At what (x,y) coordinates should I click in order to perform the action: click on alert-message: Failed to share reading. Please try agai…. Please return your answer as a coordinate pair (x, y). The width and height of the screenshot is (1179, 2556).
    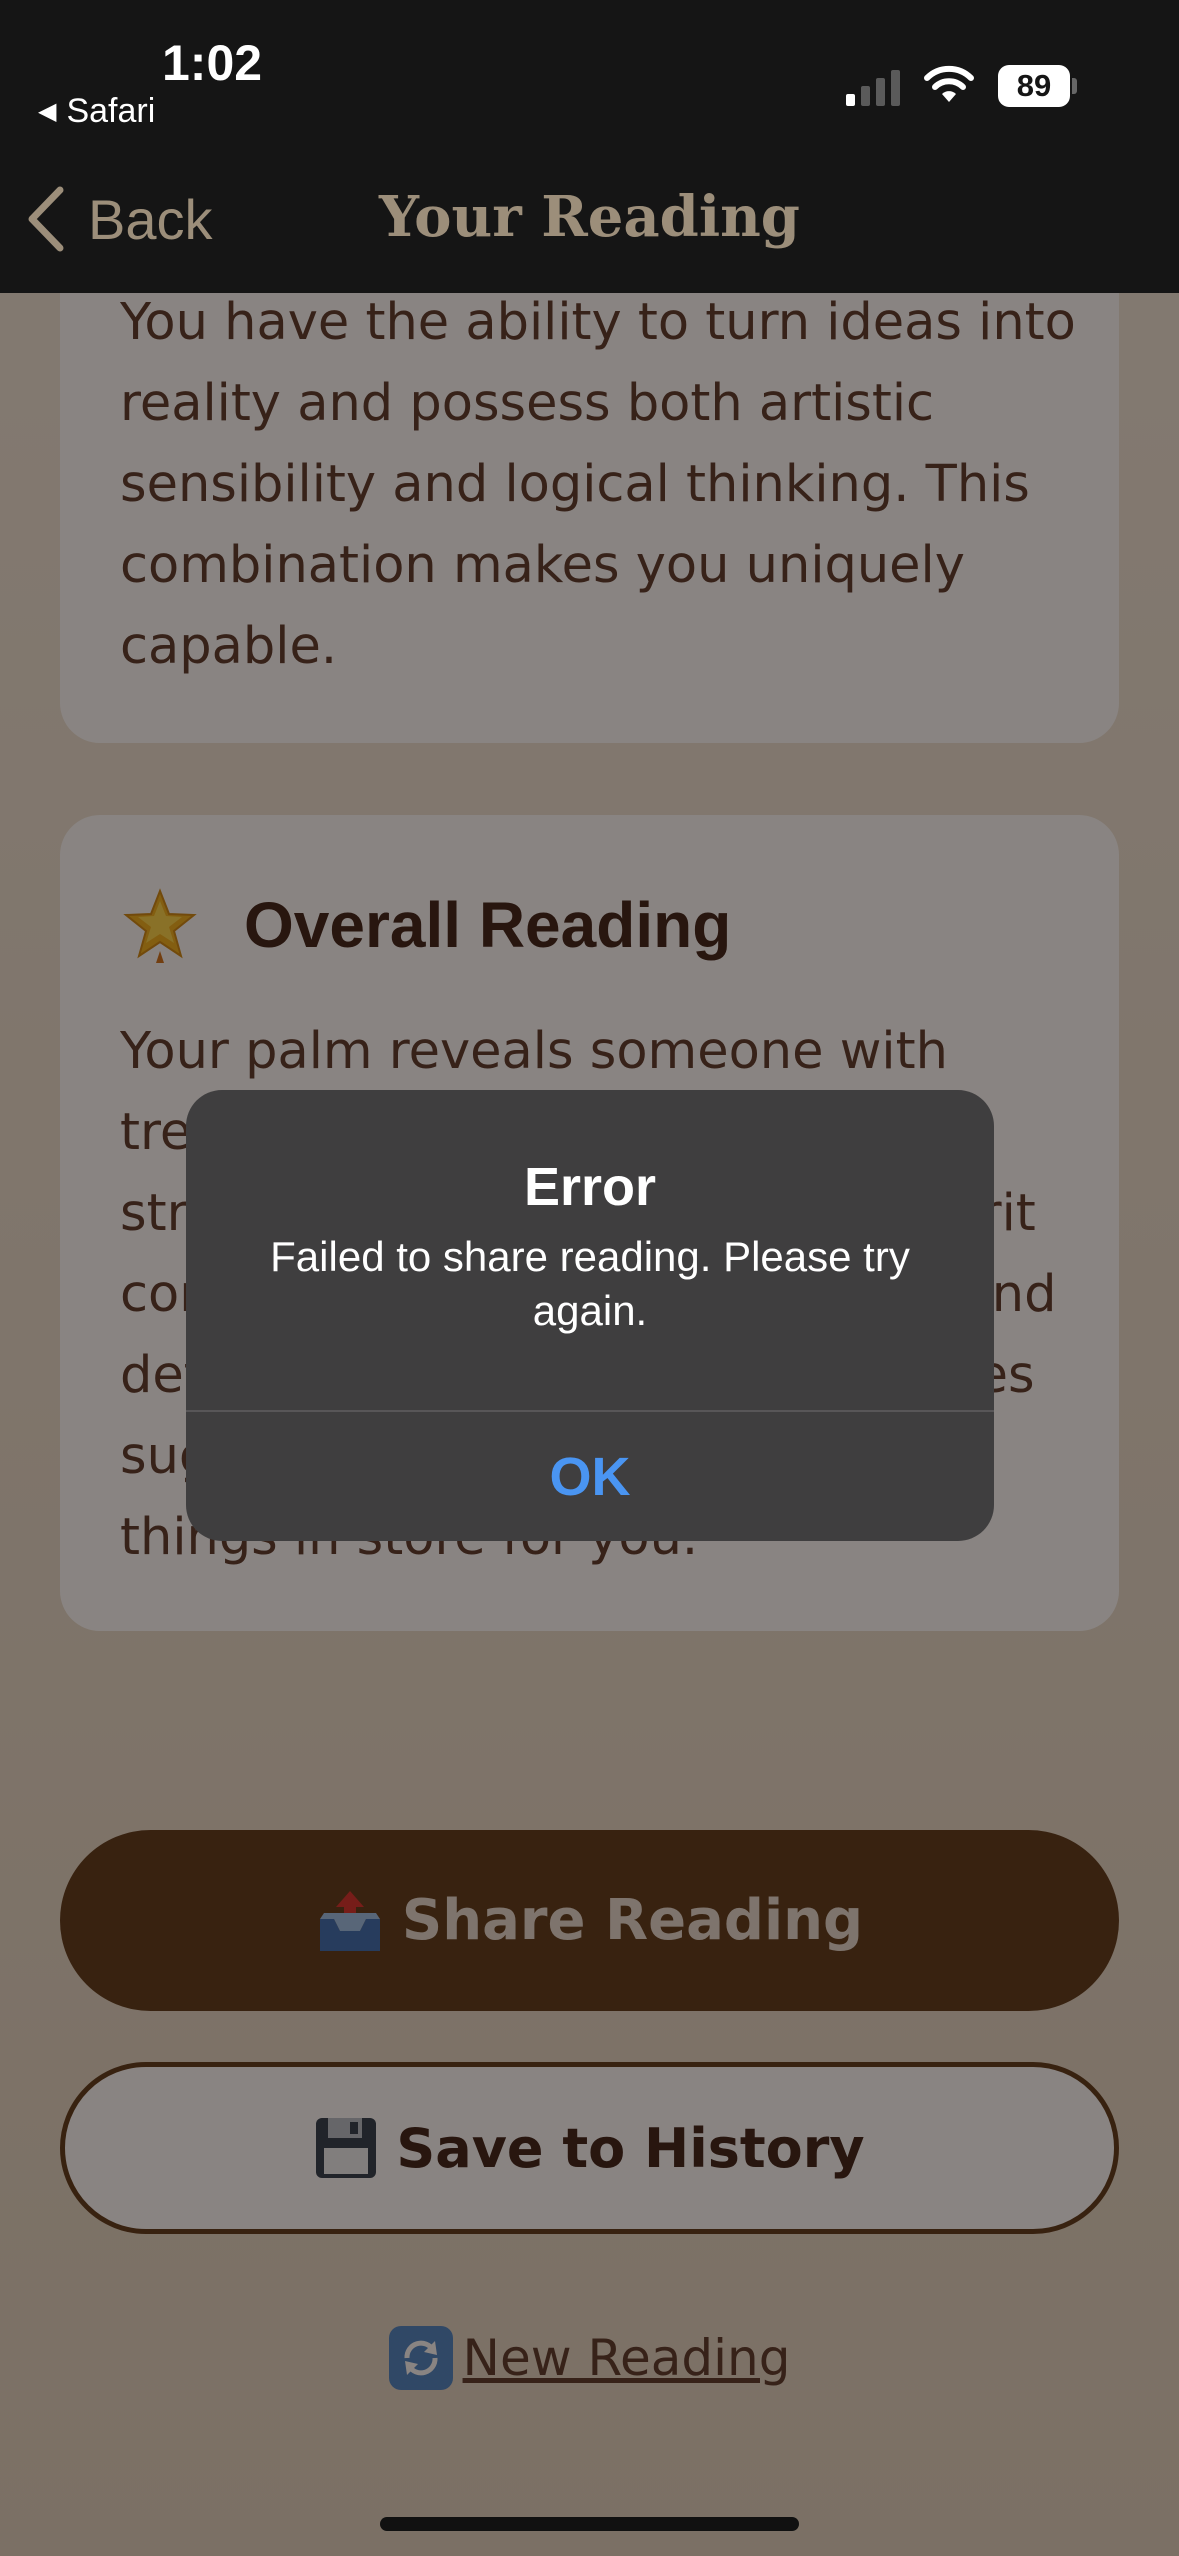
    Looking at the image, I should click on (590, 1283).